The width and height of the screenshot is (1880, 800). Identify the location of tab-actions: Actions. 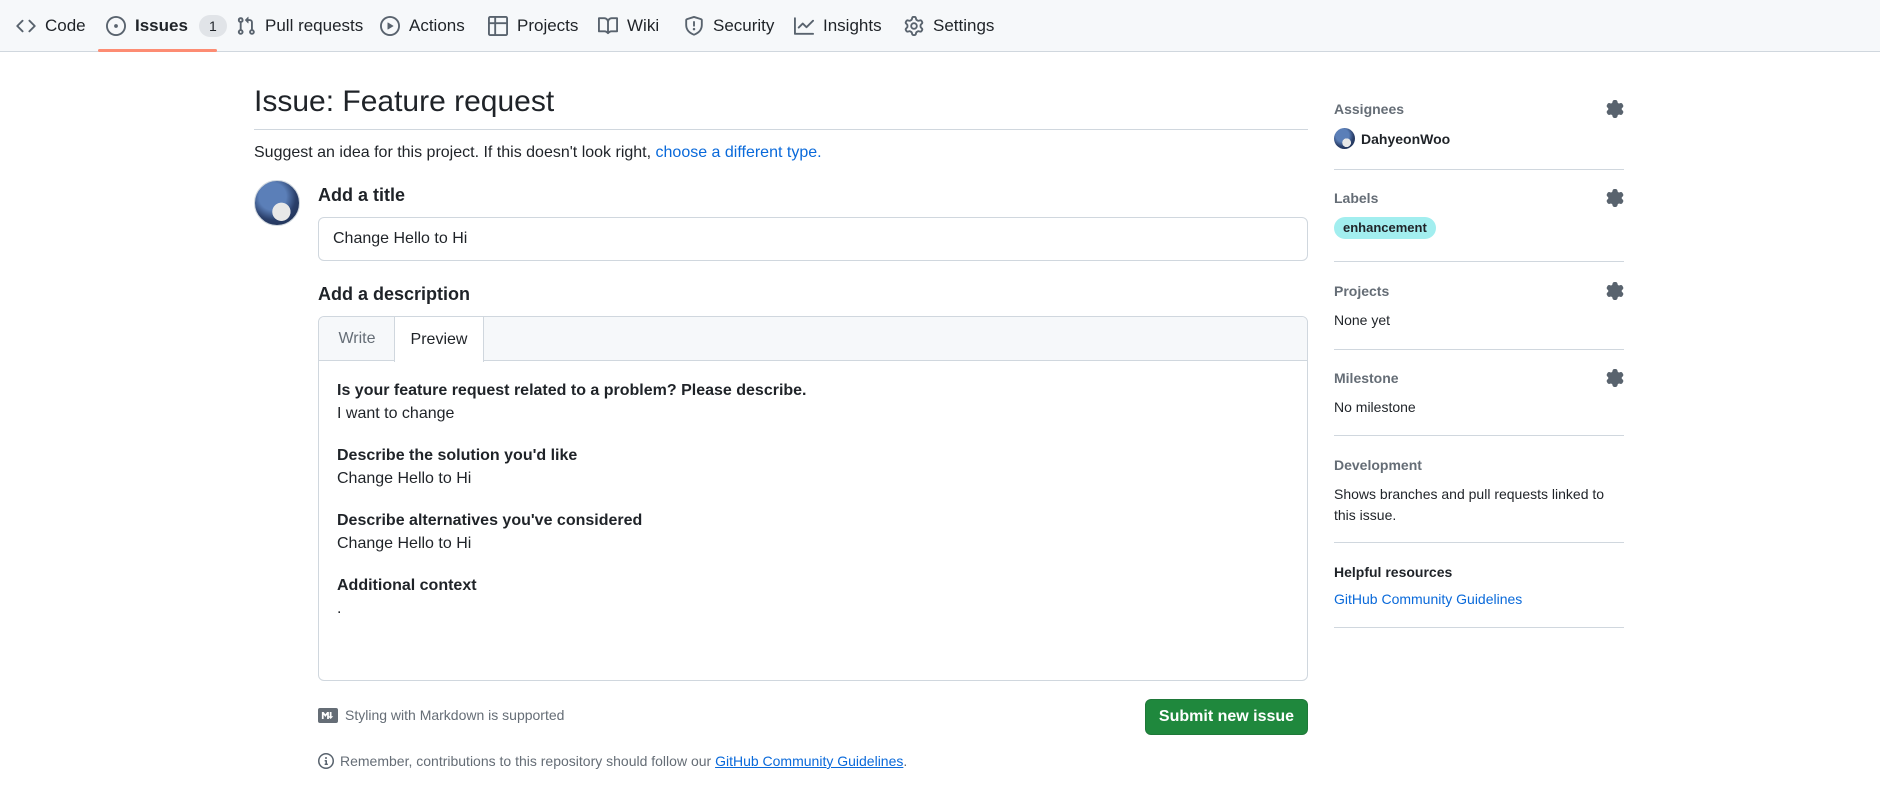
(422, 26).